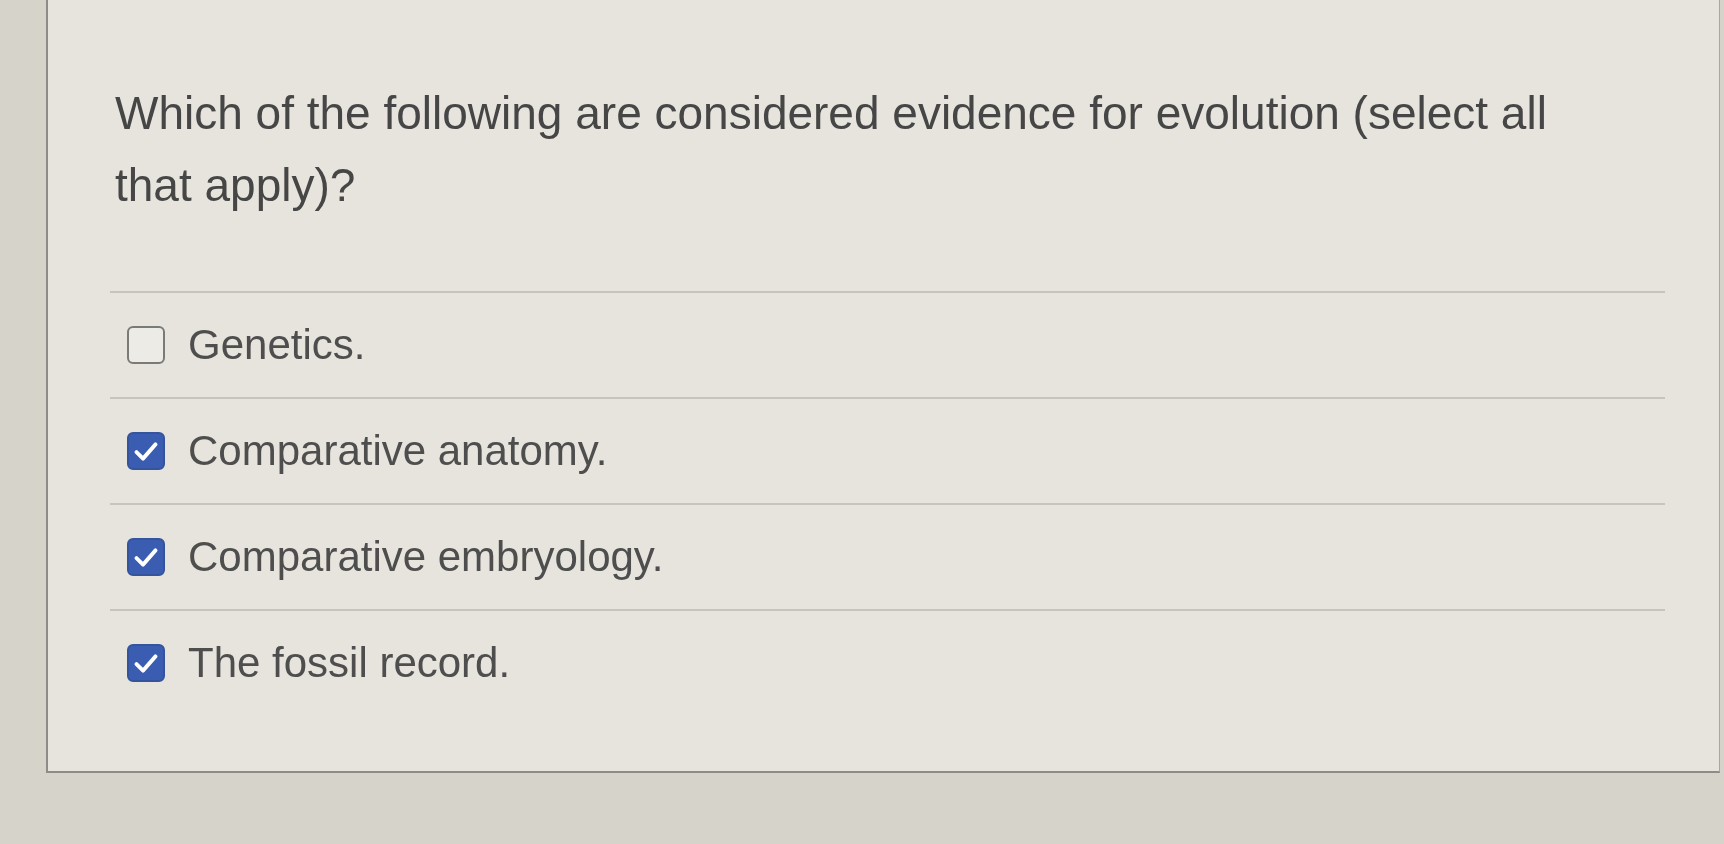 Image resolution: width=1724 pixels, height=844 pixels. Describe the element at coordinates (426, 557) in the screenshot. I see `option-label: Comparative embryology.` at that location.